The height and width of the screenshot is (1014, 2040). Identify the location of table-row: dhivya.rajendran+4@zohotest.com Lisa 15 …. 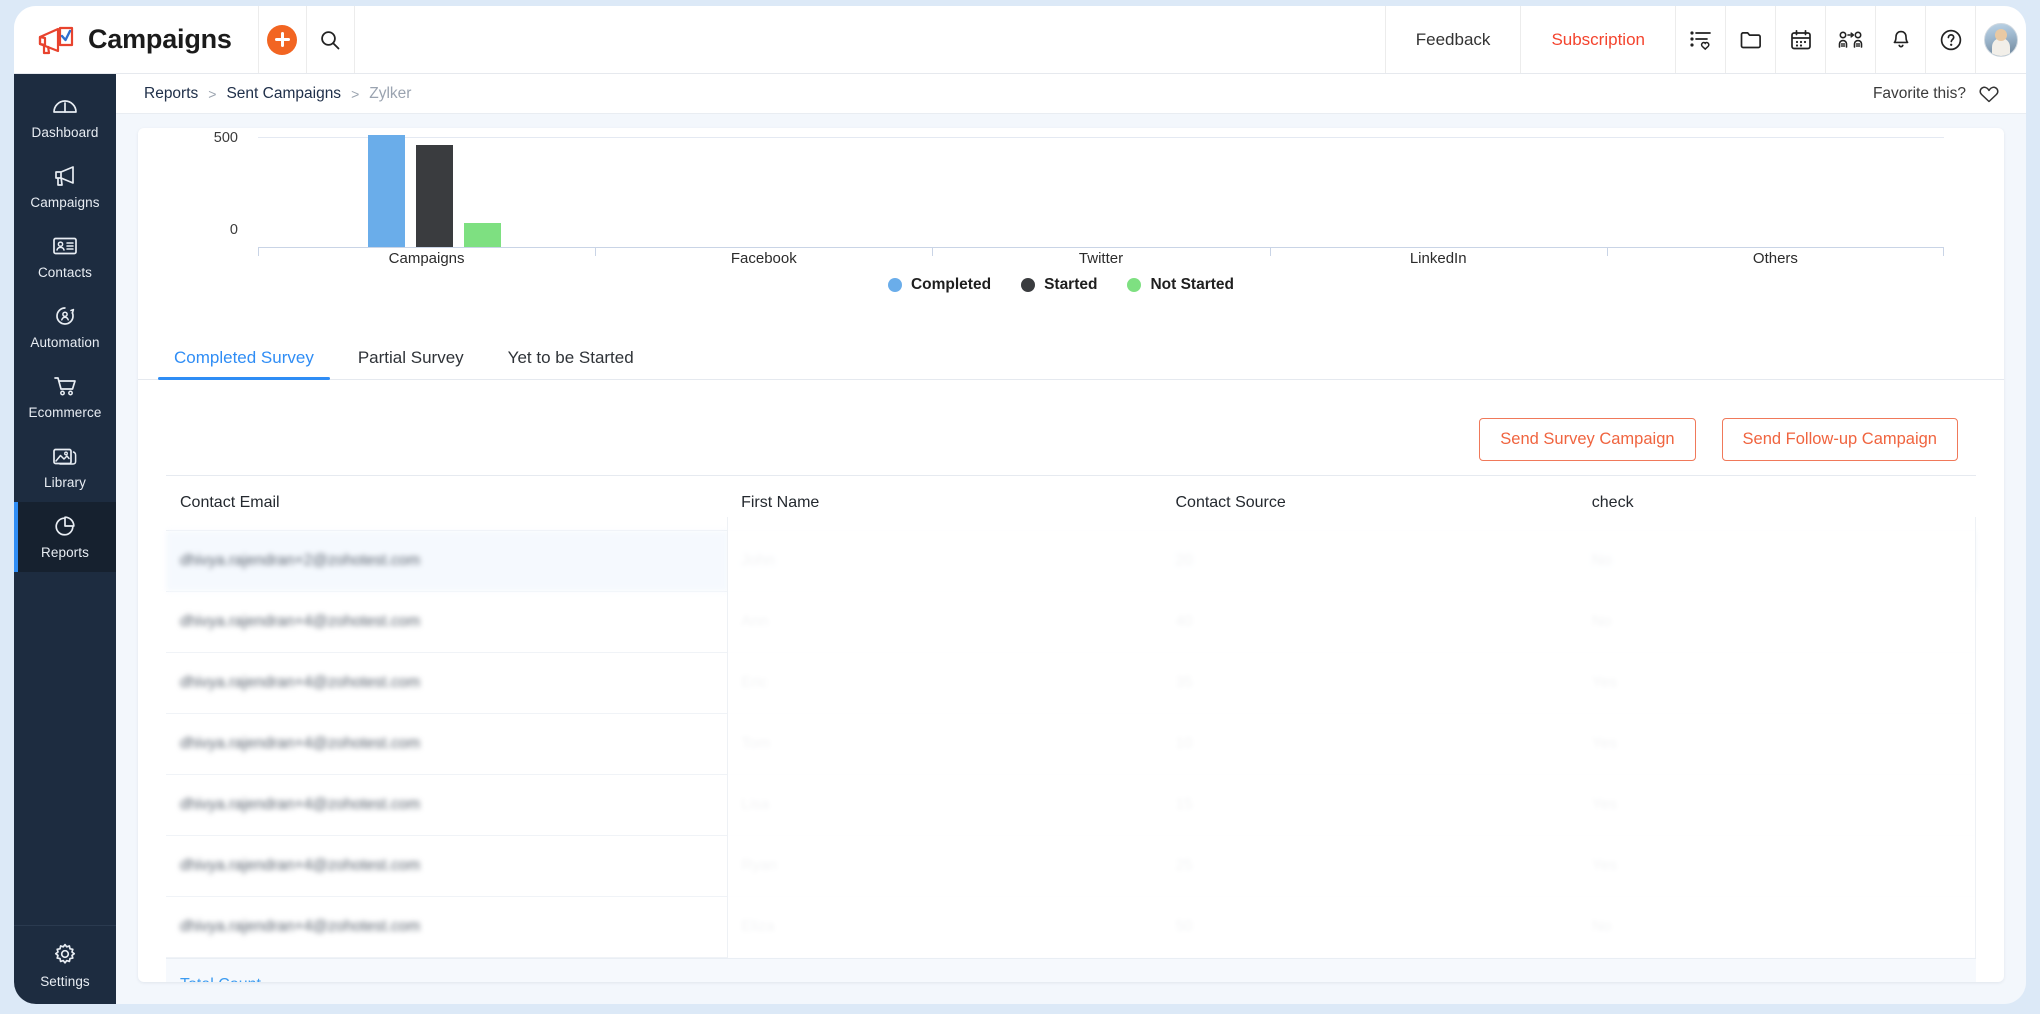
(1071, 805).